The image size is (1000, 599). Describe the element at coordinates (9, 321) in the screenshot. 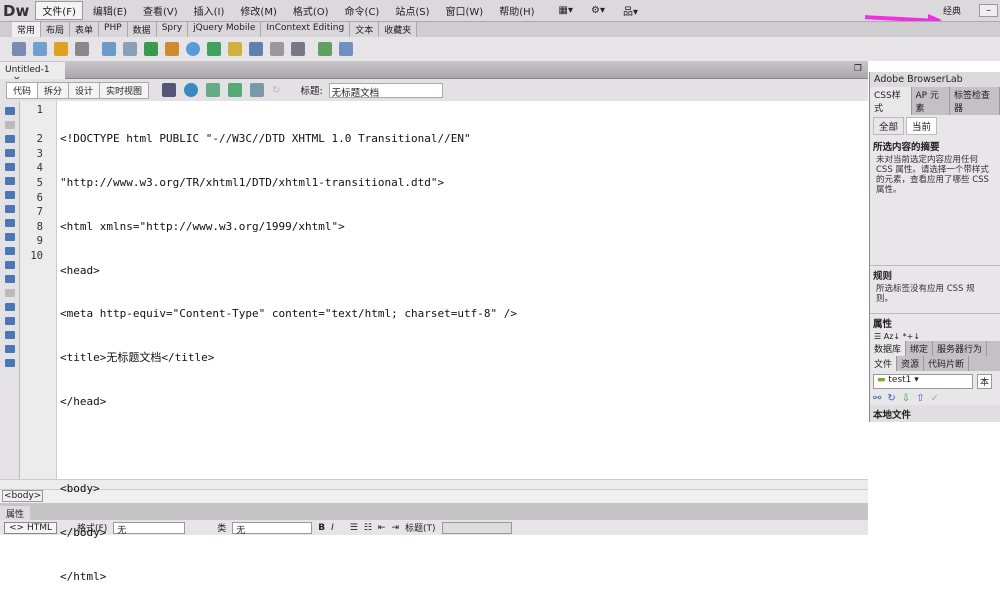

I see `move-css-icon` at that location.